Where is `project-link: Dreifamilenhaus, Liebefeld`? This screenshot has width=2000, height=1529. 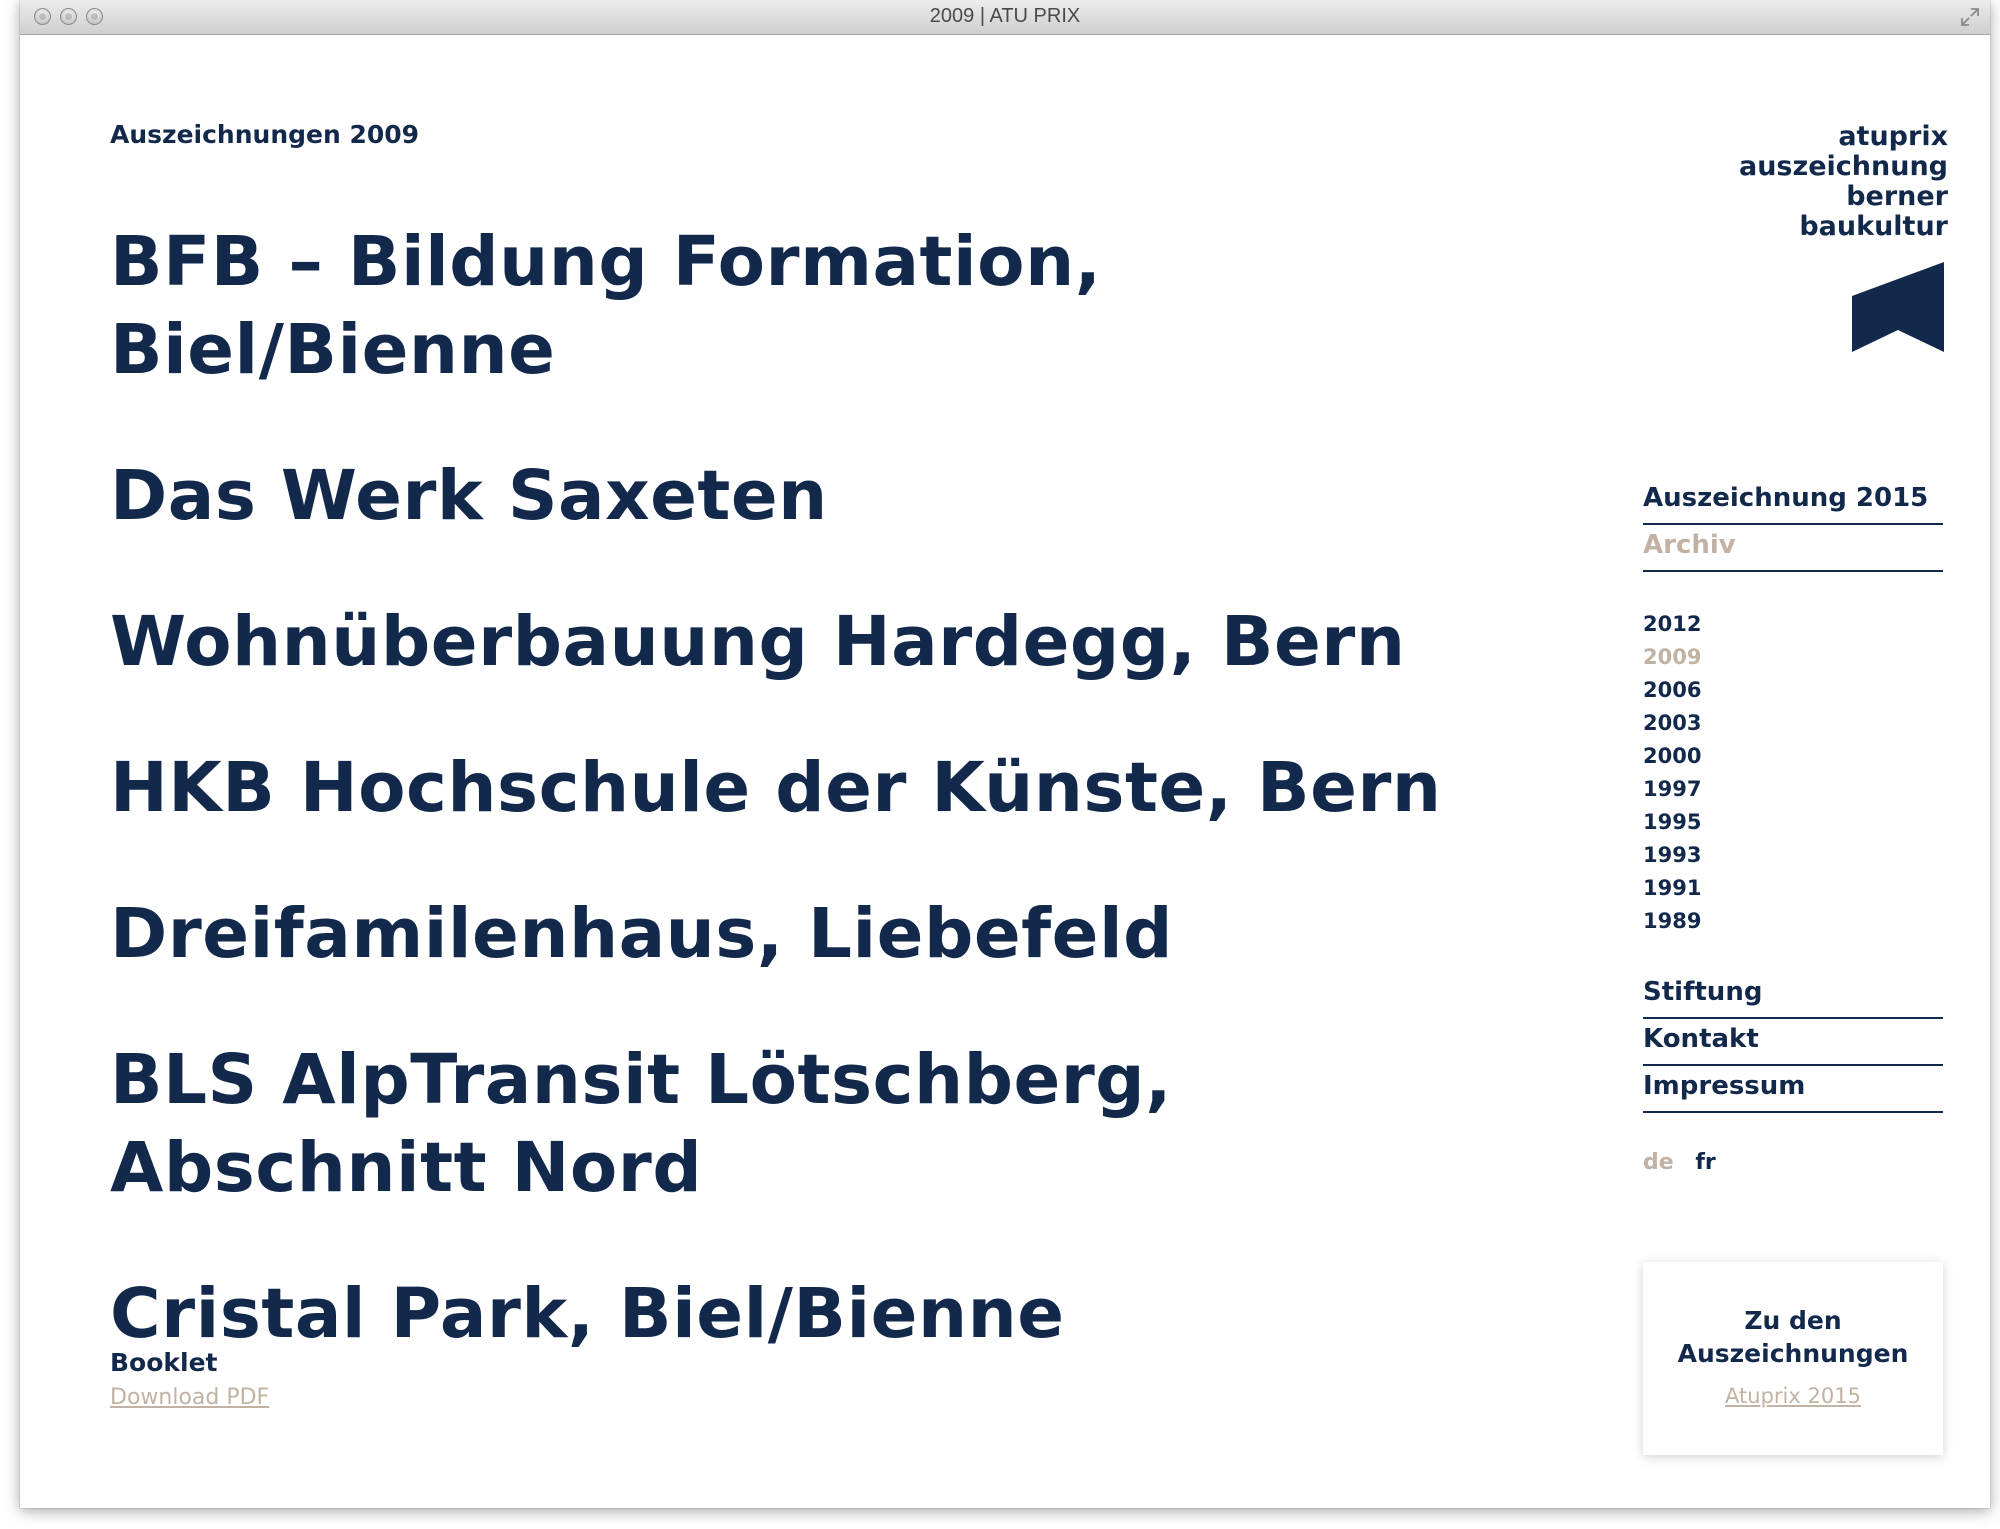 project-link: Dreifamilenhaus, Liebefeld is located at coordinates (820, 934).